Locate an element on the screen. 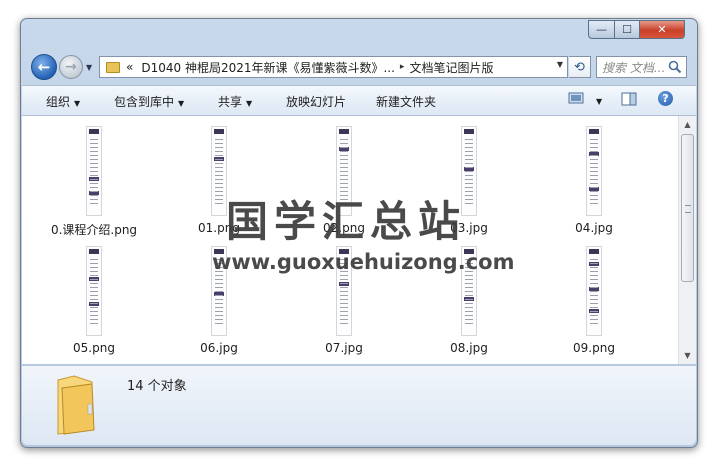 The height and width of the screenshot is (467, 716). help-button: ? is located at coordinates (665, 98).